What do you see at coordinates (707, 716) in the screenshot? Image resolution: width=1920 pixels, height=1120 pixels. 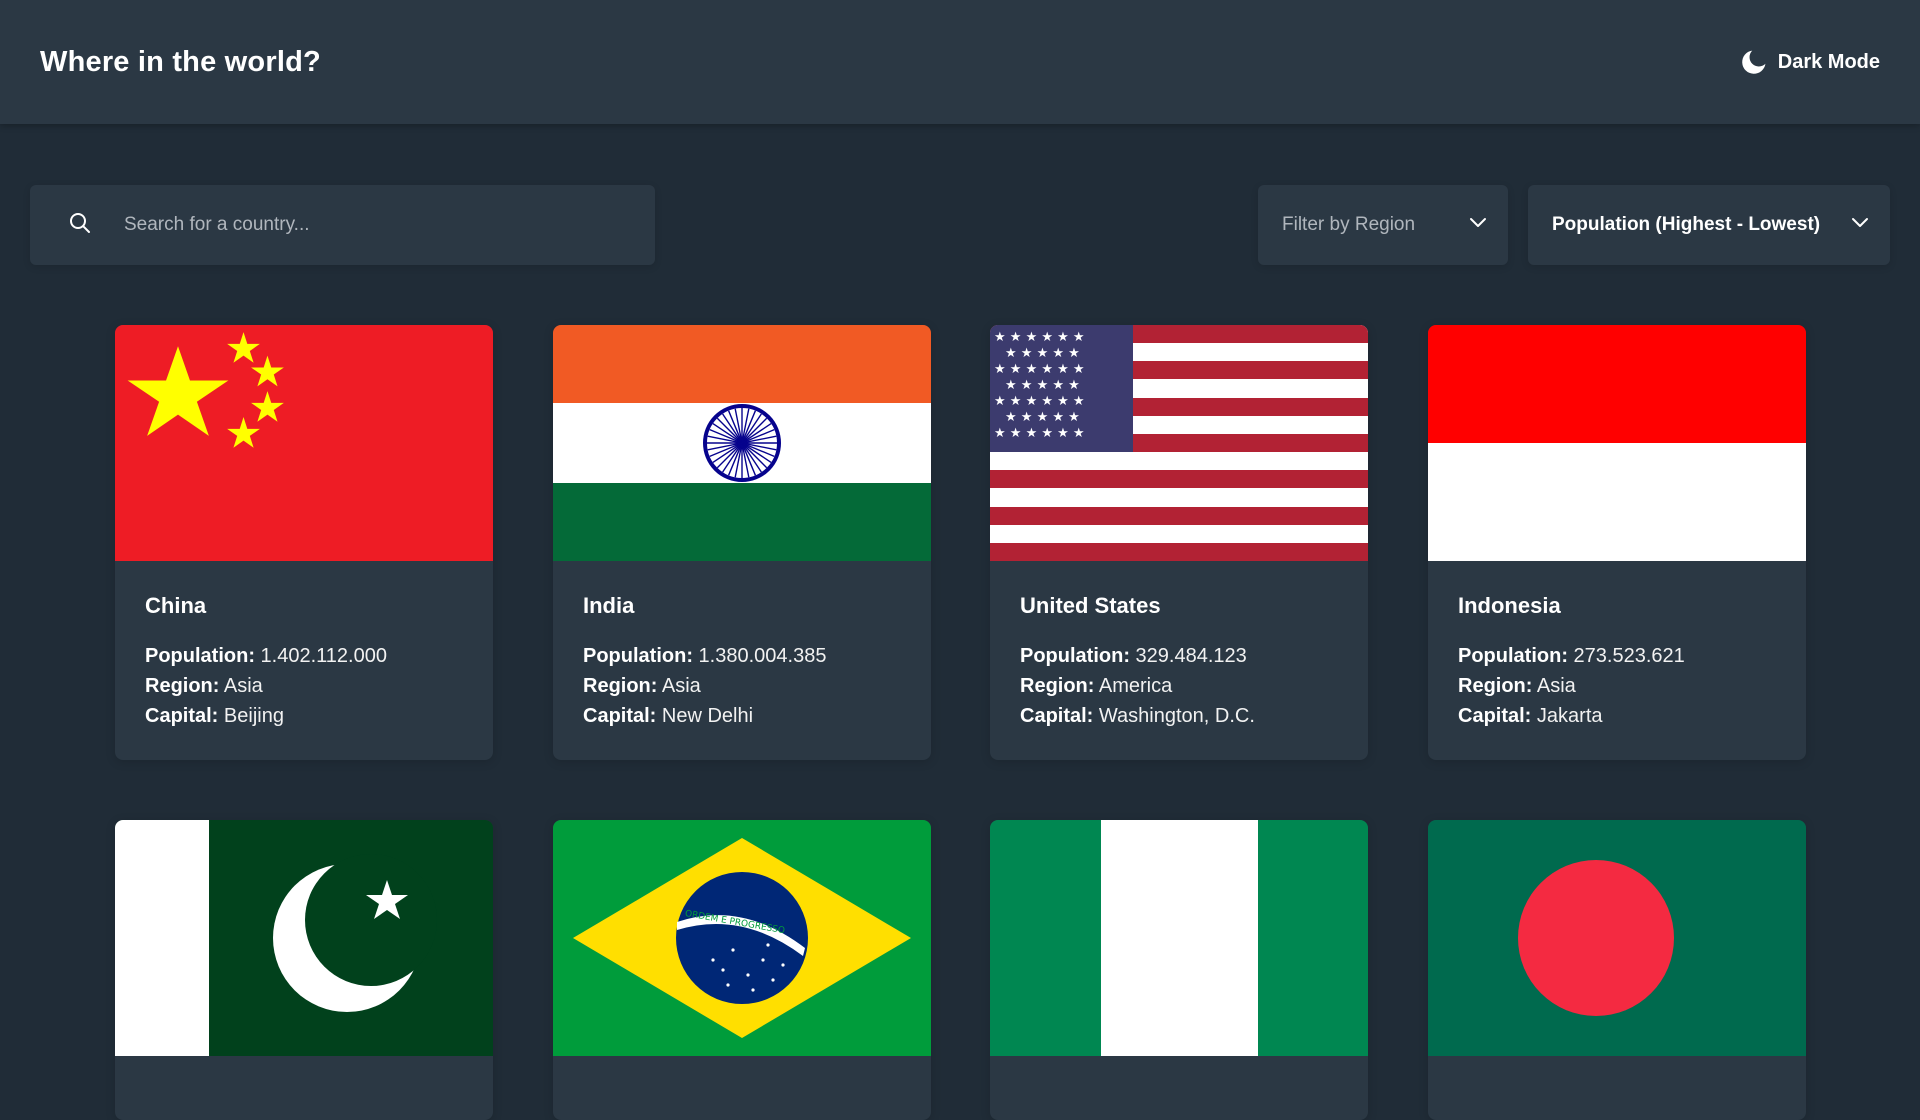 I see `capital-value: New Delhi` at bounding box center [707, 716].